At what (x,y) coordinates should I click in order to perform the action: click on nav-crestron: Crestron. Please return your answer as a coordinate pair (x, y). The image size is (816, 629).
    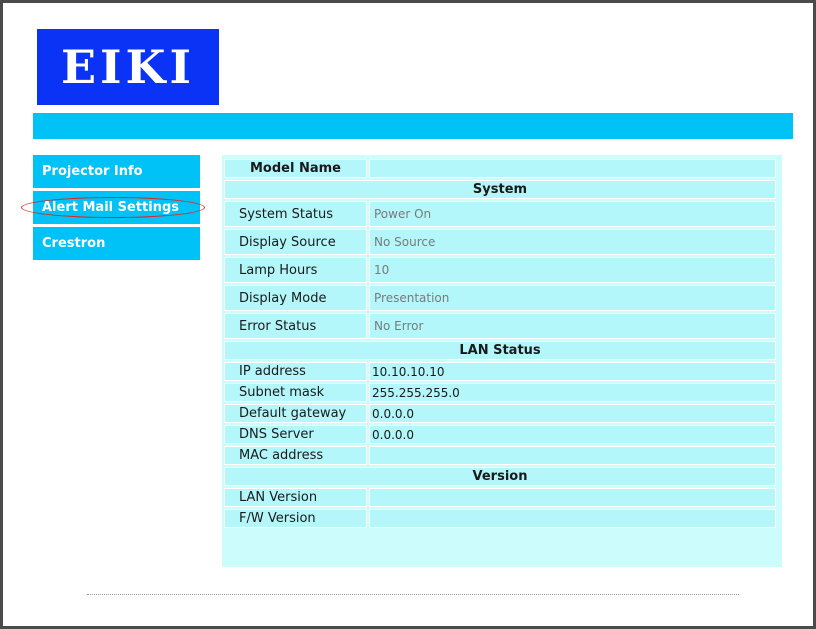
    Looking at the image, I should click on (116, 243).